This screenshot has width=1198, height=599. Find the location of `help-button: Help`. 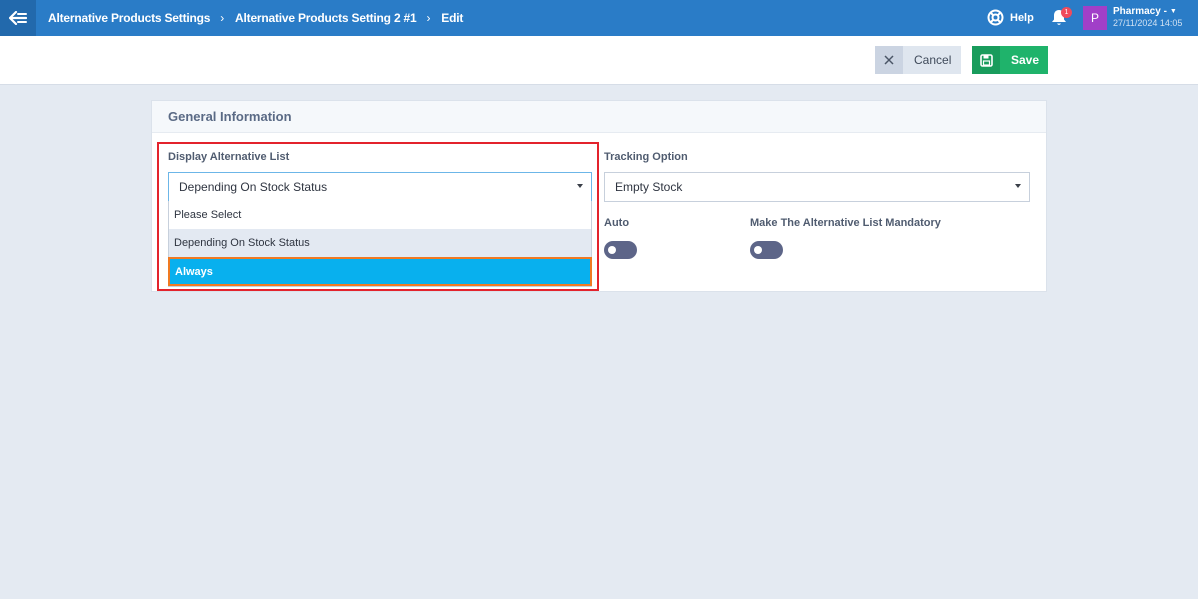

help-button: Help is located at coordinates (1010, 17).